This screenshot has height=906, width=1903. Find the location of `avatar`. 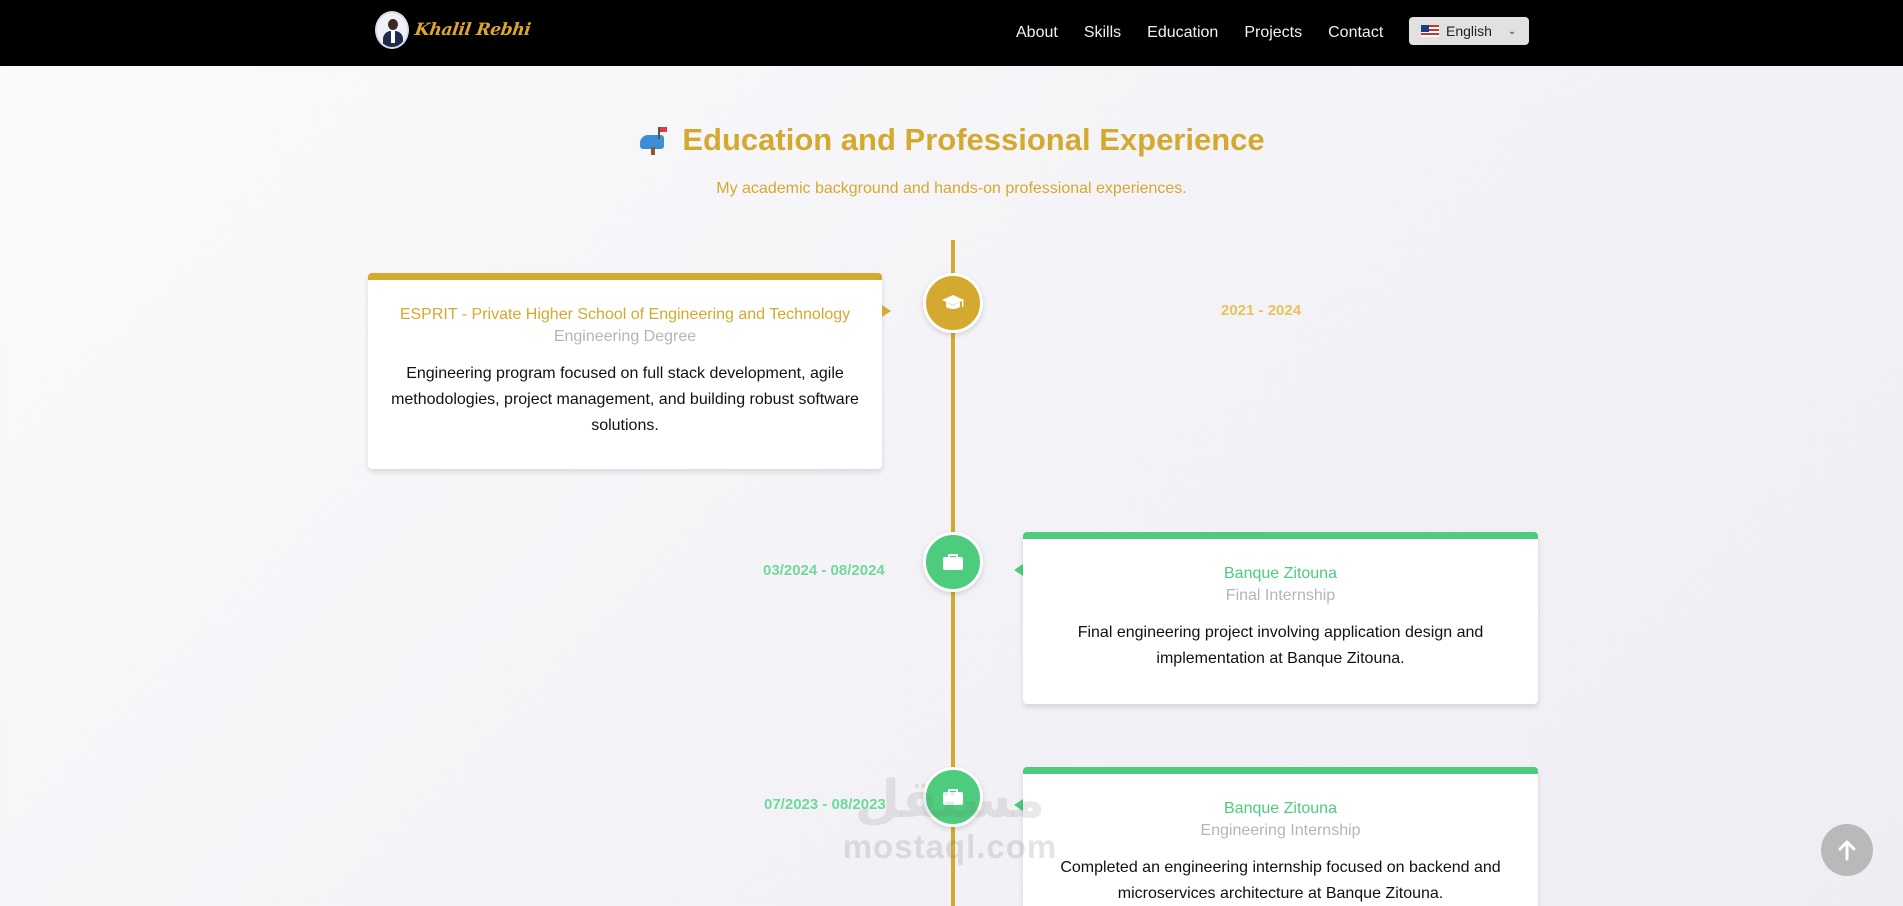

avatar is located at coordinates (392, 30).